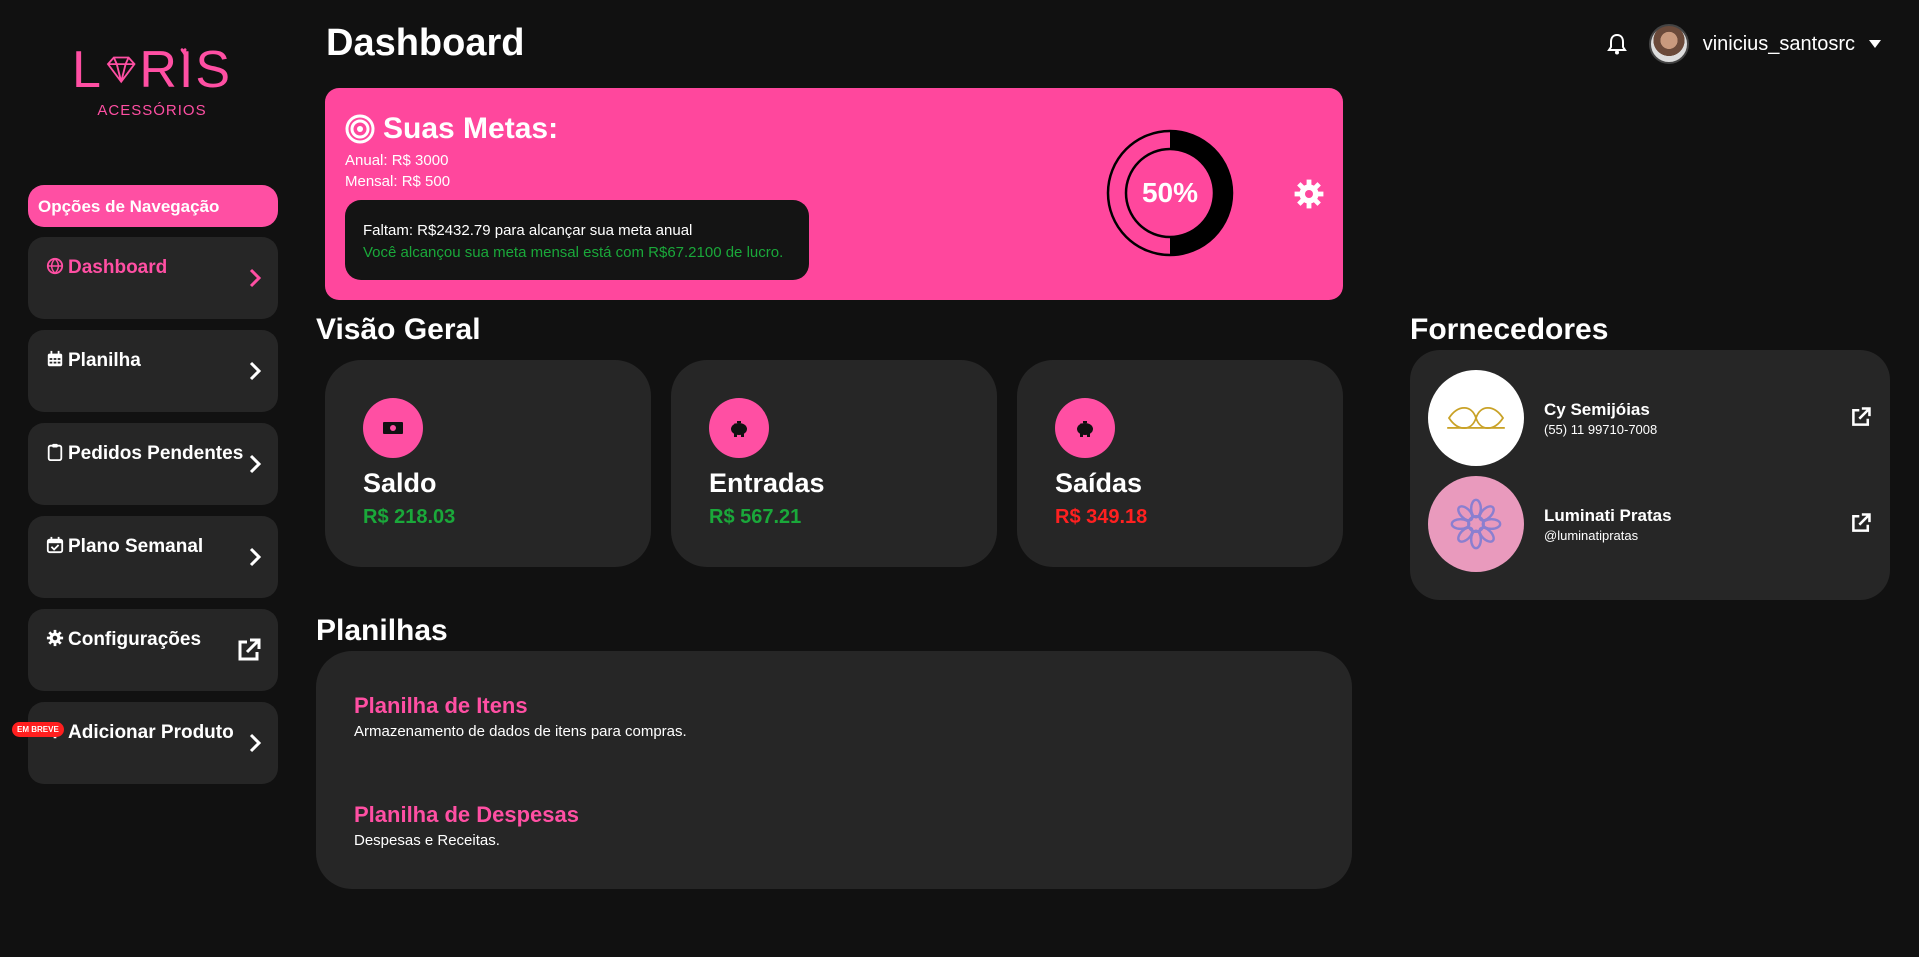 The width and height of the screenshot is (1919, 957). What do you see at coordinates (1597, 409) in the screenshot?
I see `supplier-name: Cy Semijóias` at bounding box center [1597, 409].